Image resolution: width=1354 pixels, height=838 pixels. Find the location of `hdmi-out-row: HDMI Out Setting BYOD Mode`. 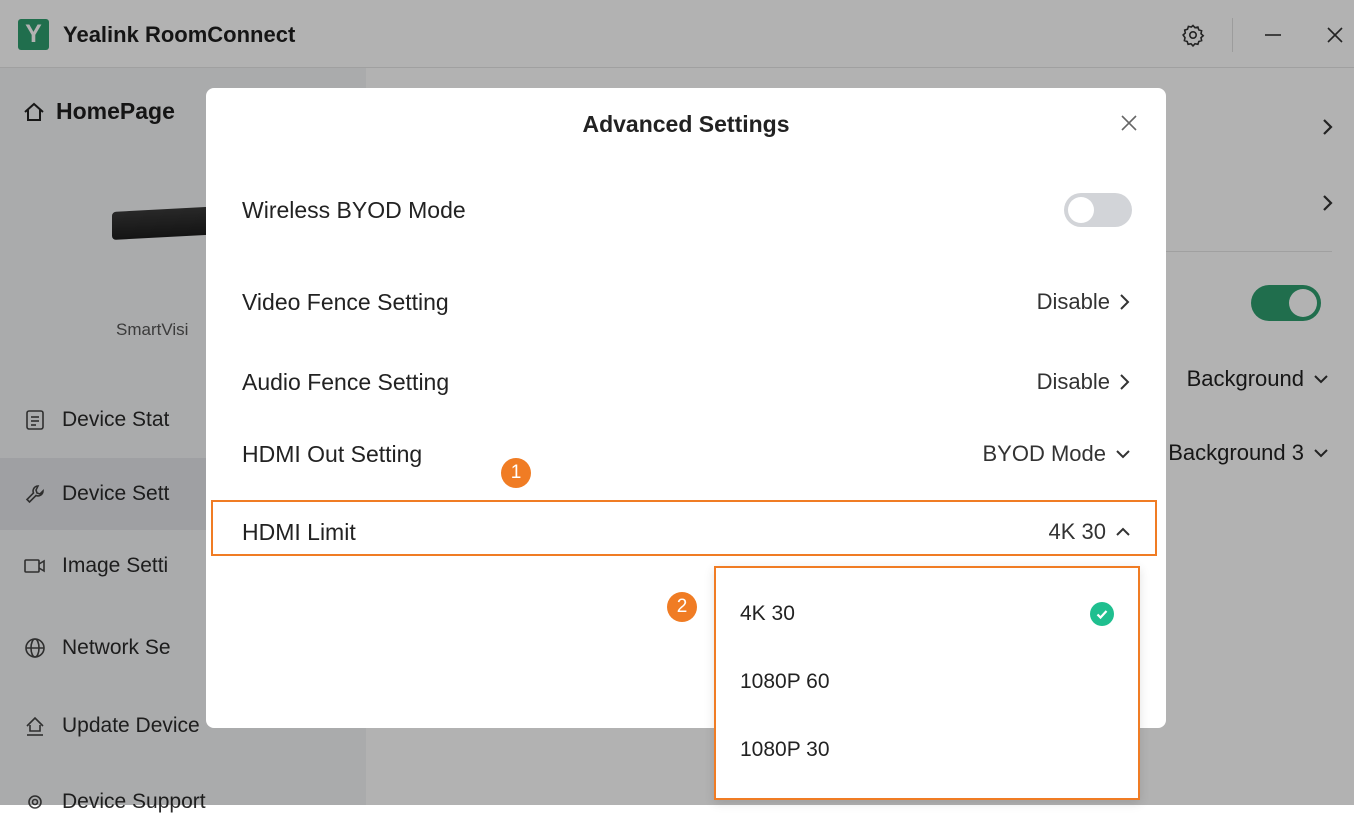

hdmi-out-row: HDMI Out Setting BYOD Mode is located at coordinates (687, 454).